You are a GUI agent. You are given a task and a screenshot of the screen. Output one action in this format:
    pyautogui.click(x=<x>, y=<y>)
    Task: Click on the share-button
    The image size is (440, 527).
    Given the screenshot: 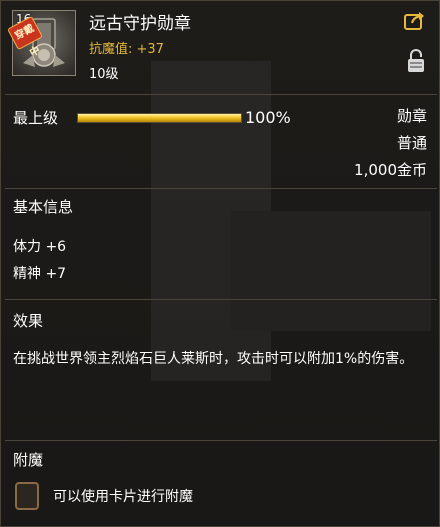 What is the action you would take?
    pyautogui.click(x=415, y=21)
    